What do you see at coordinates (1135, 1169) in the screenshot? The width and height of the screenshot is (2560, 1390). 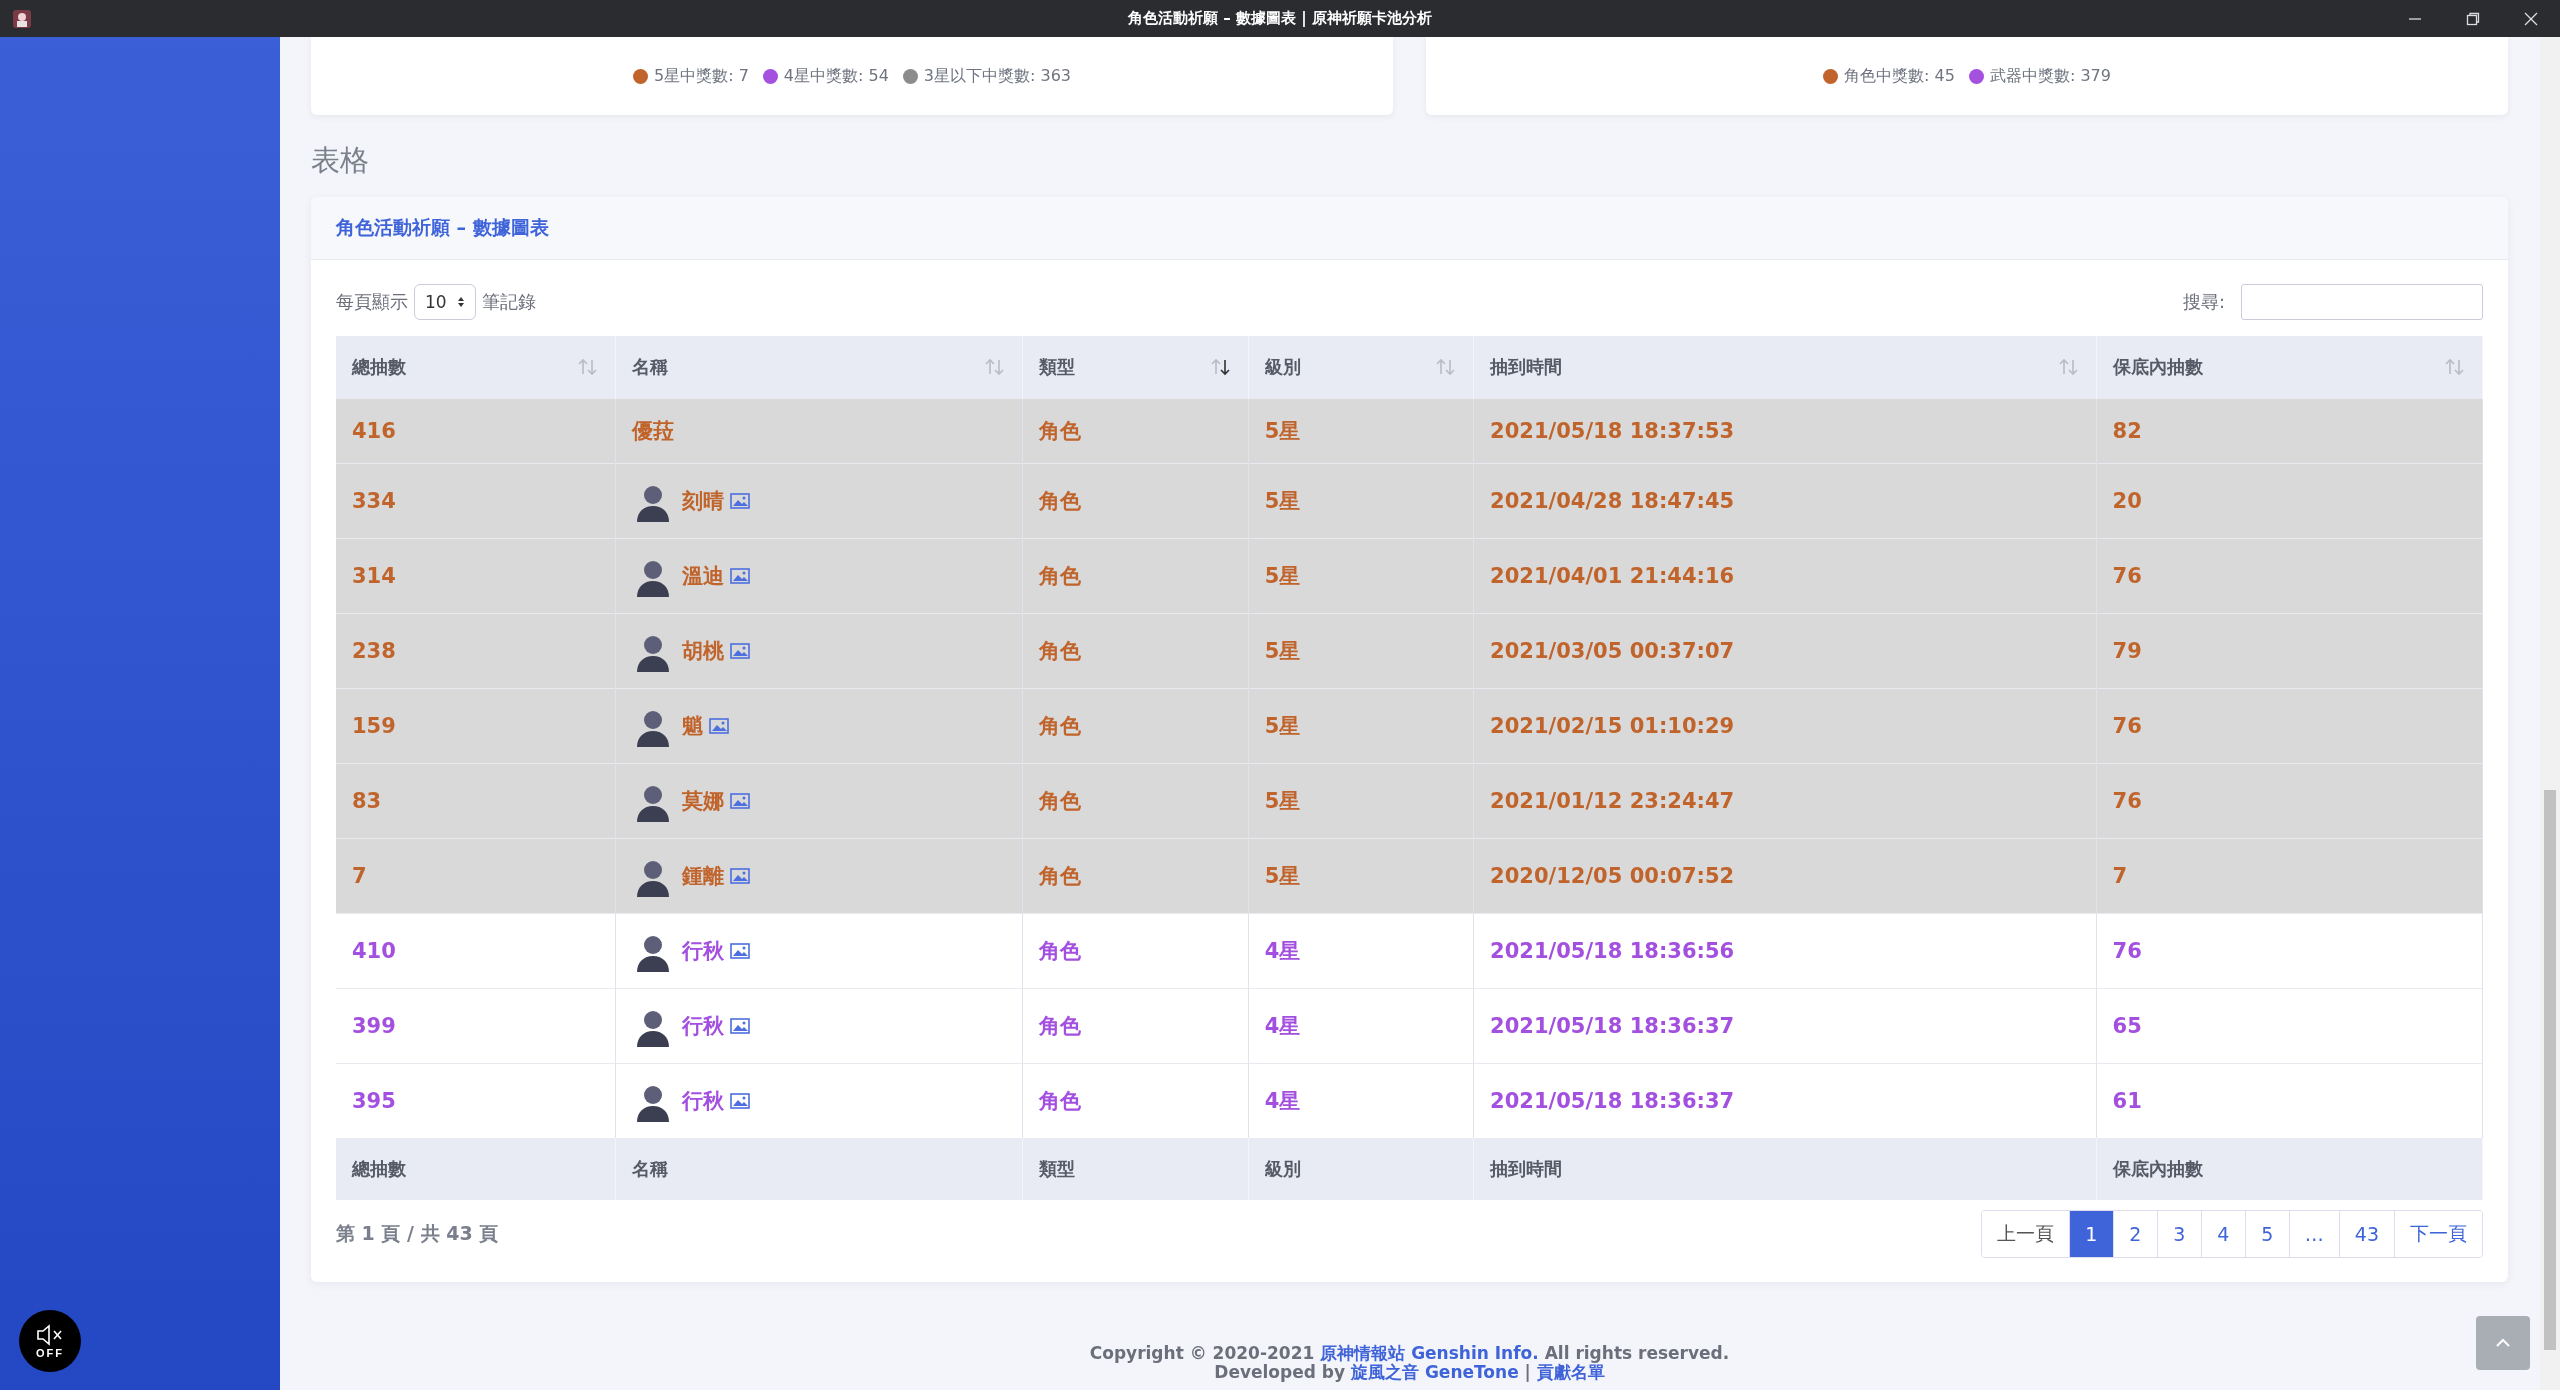 I see `column-footer: 類型` at bounding box center [1135, 1169].